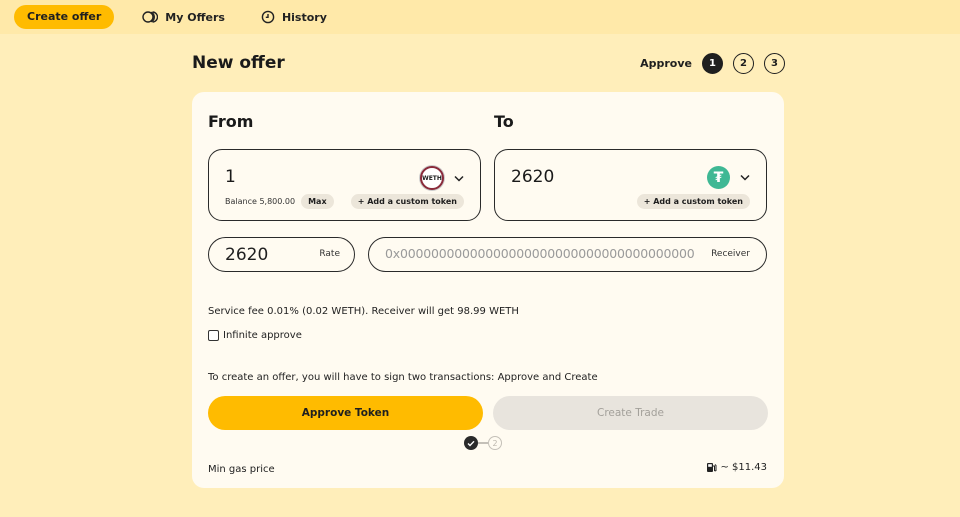 The height and width of the screenshot is (517, 960). What do you see at coordinates (532, 177) in the screenshot?
I see `to-amount-input: 2620` at bounding box center [532, 177].